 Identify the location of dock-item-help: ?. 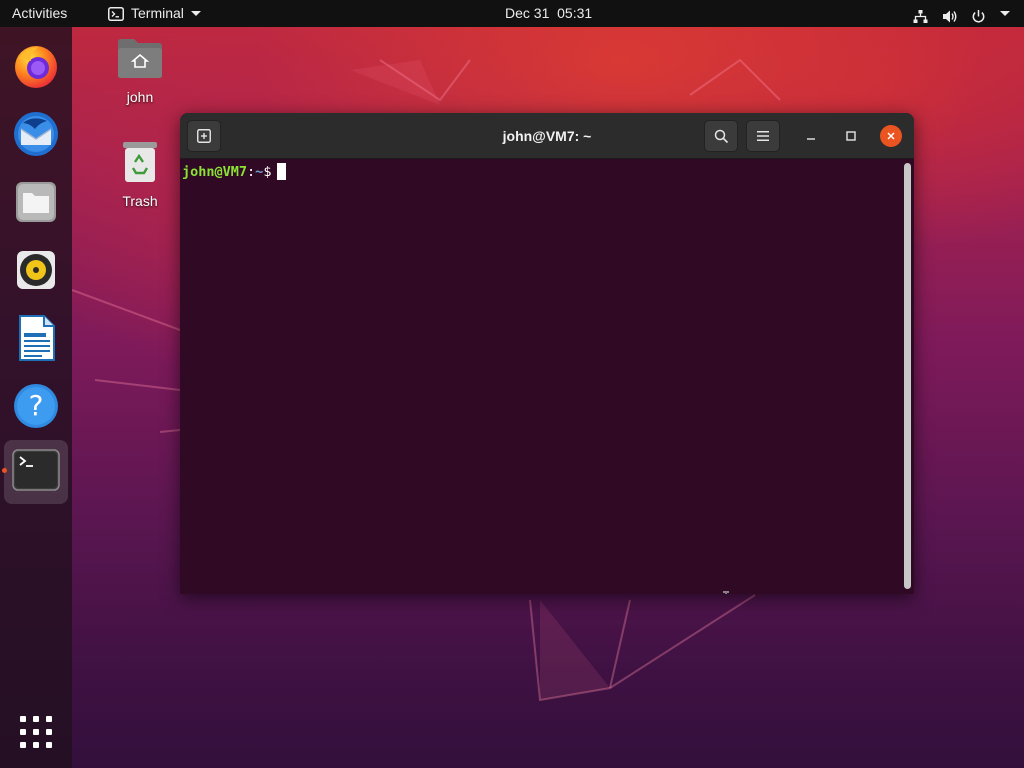
(36, 408).